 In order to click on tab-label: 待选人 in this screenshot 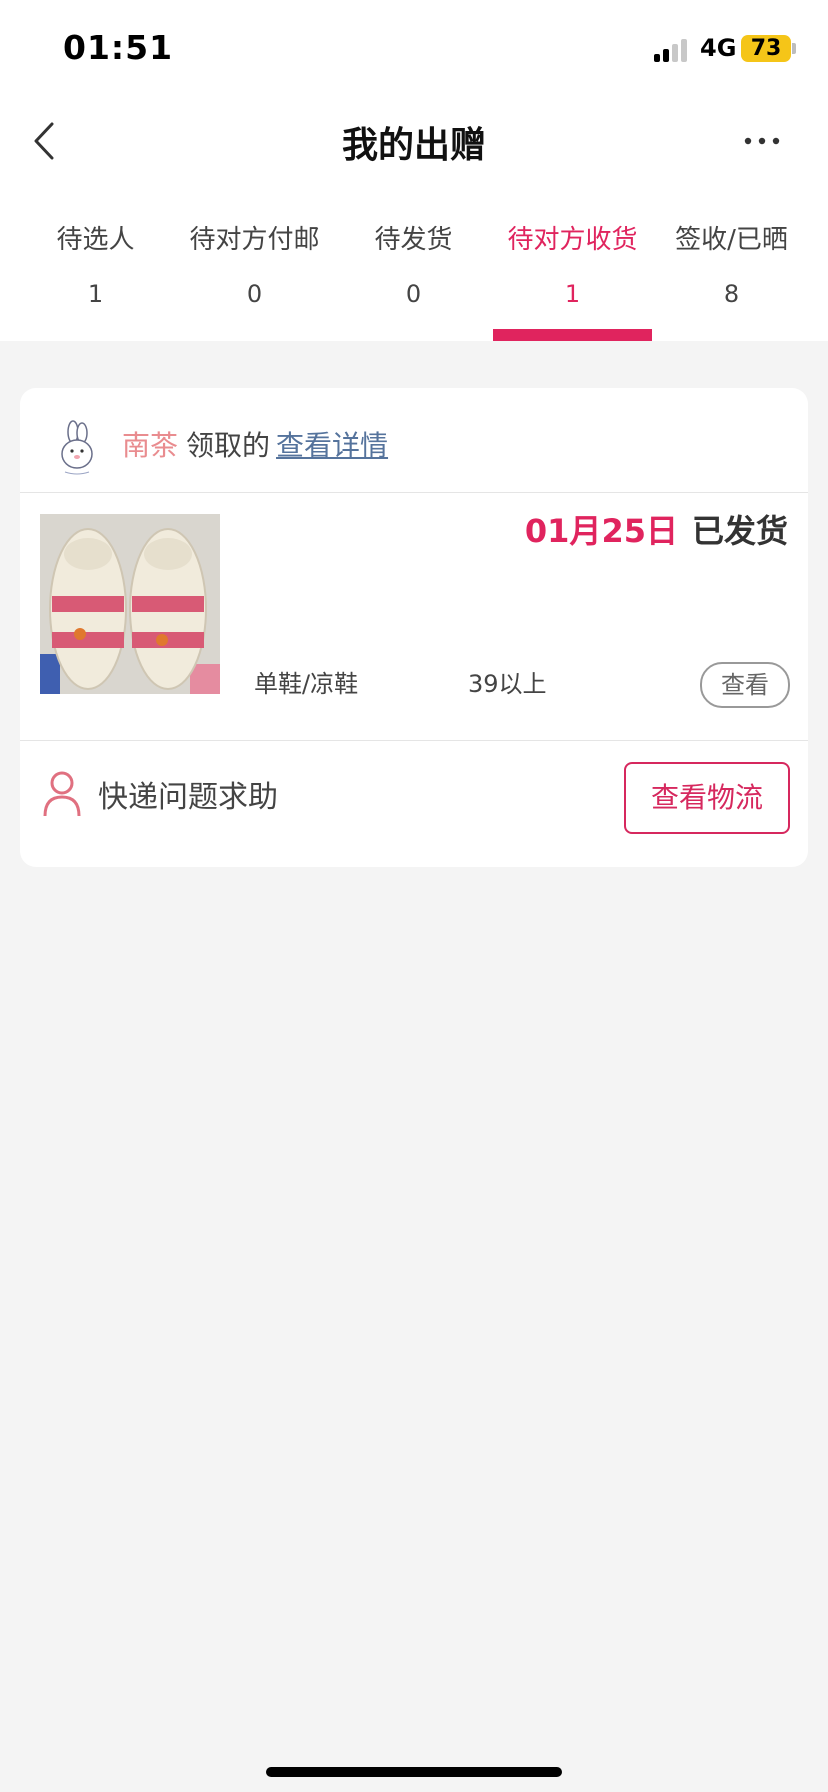, I will do `click(95, 240)`.